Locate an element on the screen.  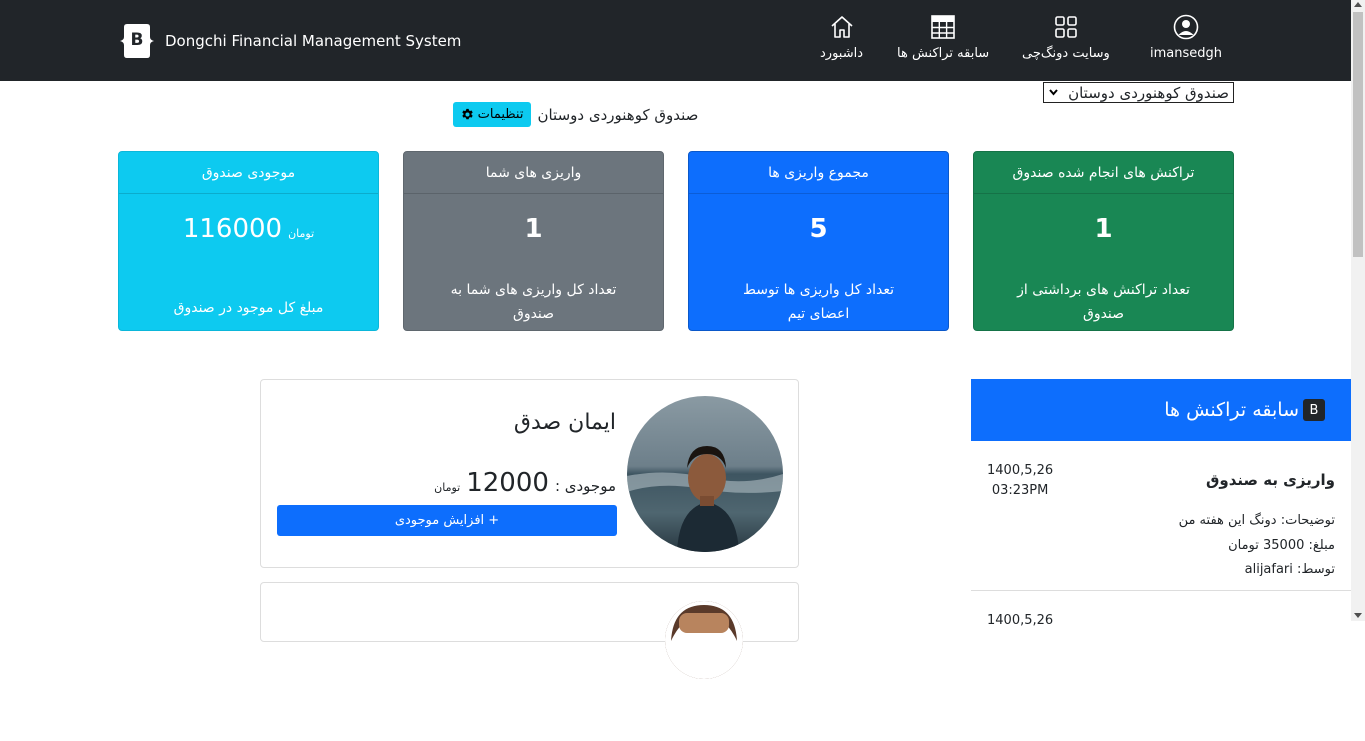
fund-select: صندوق کوهنوردی دوستان is located at coordinates (1138, 92).